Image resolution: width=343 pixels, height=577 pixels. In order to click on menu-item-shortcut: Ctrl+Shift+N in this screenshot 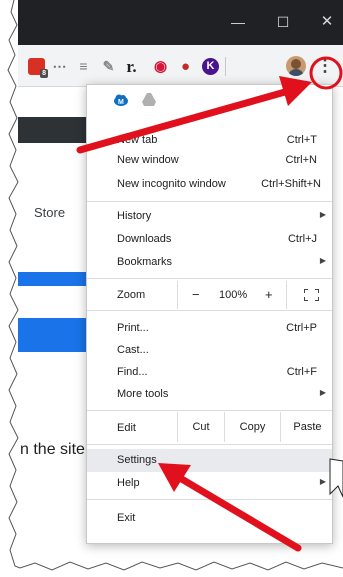, I will do `click(291, 184)`.